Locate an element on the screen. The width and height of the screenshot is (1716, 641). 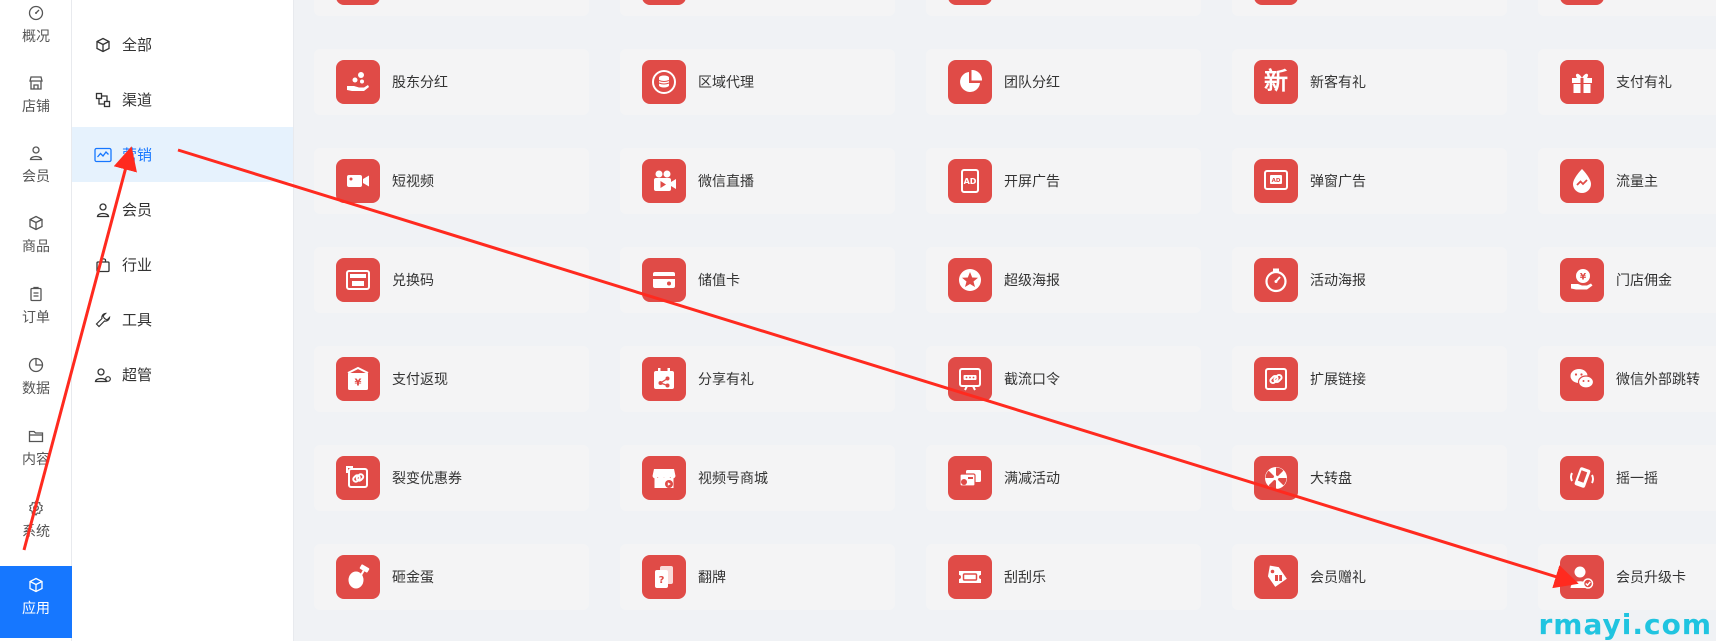
member-upgrade-icon is located at coordinates (1582, 577).